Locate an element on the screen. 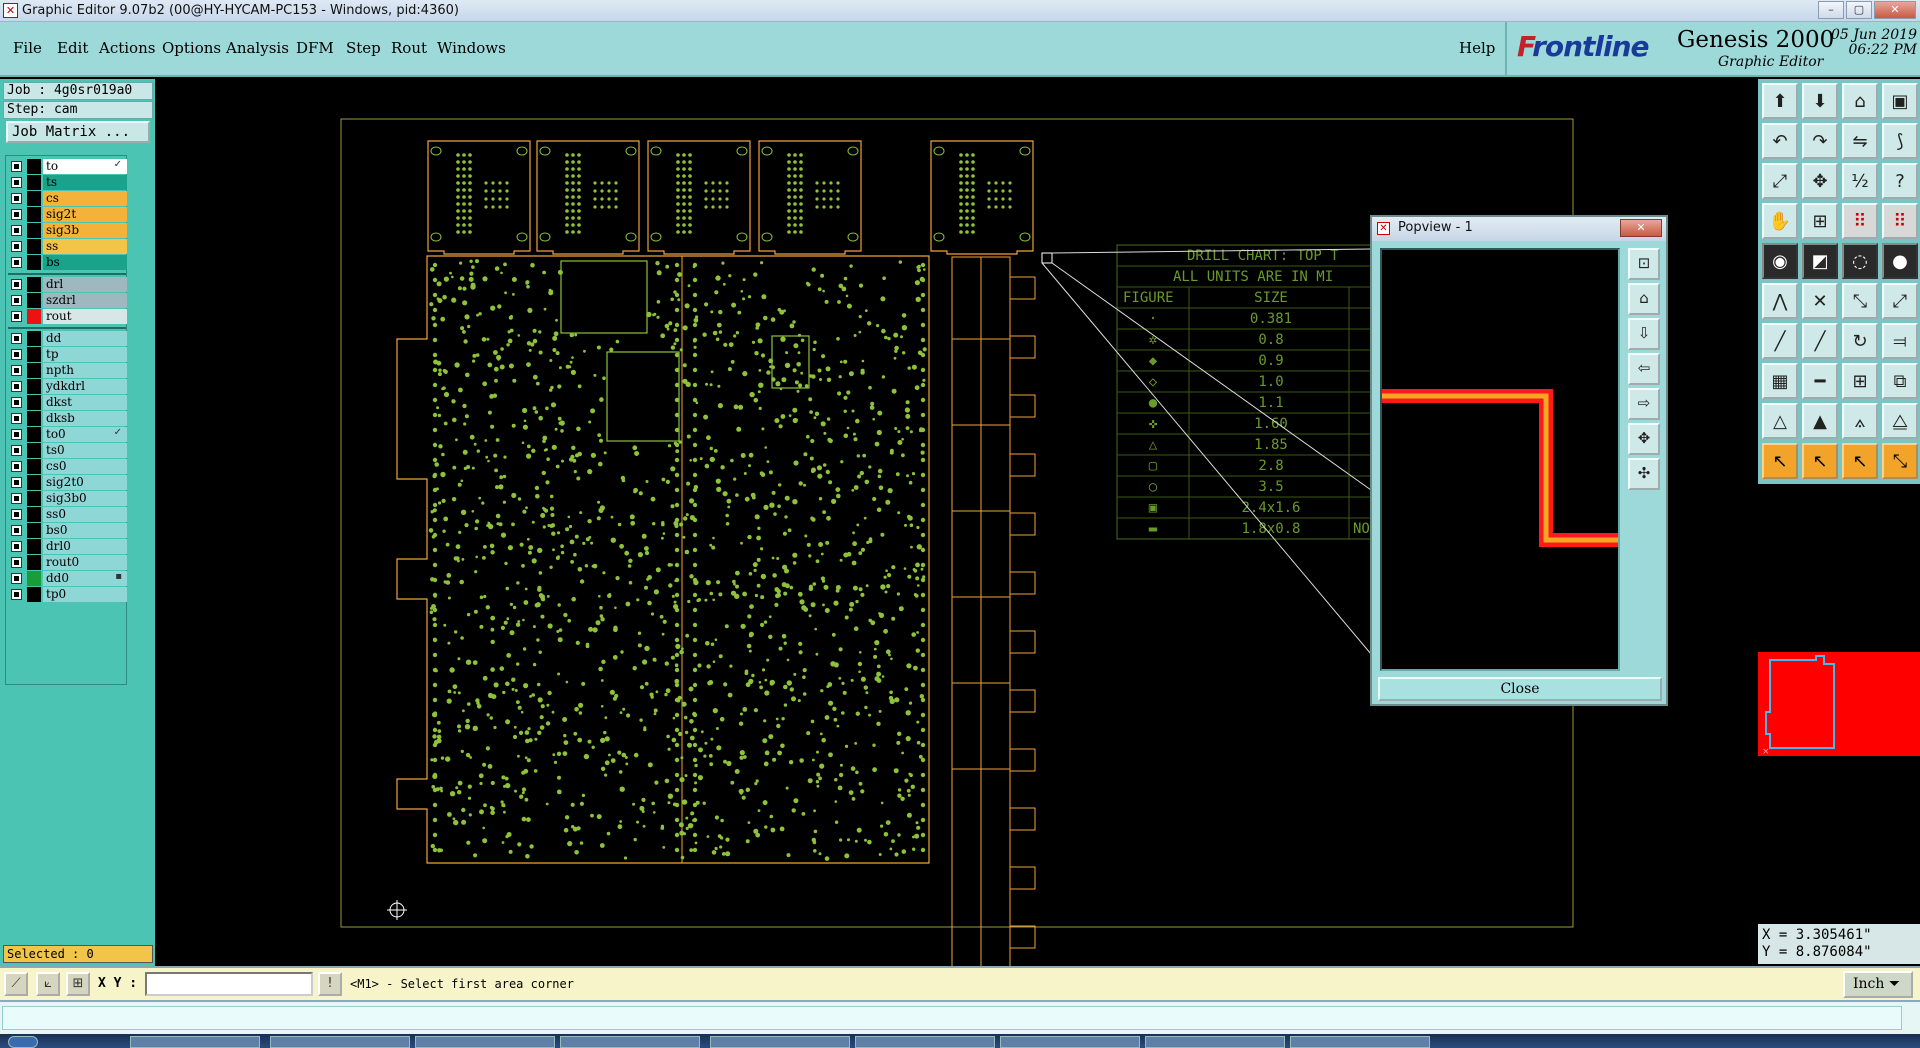 Image resolution: width=1920 pixels, height=1048 pixels. layer-name: ss is located at coordinates (85, 246).